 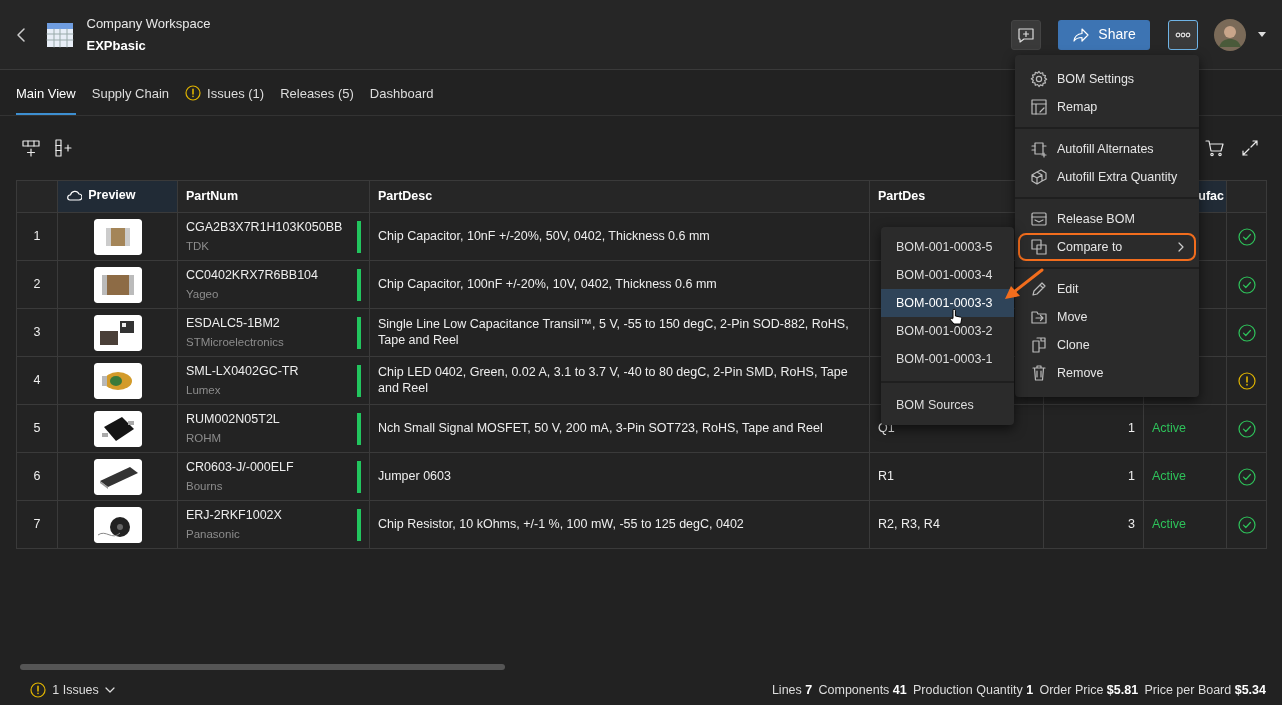 I want to click on manufacturer: TDK, so click(x=198, y=246).